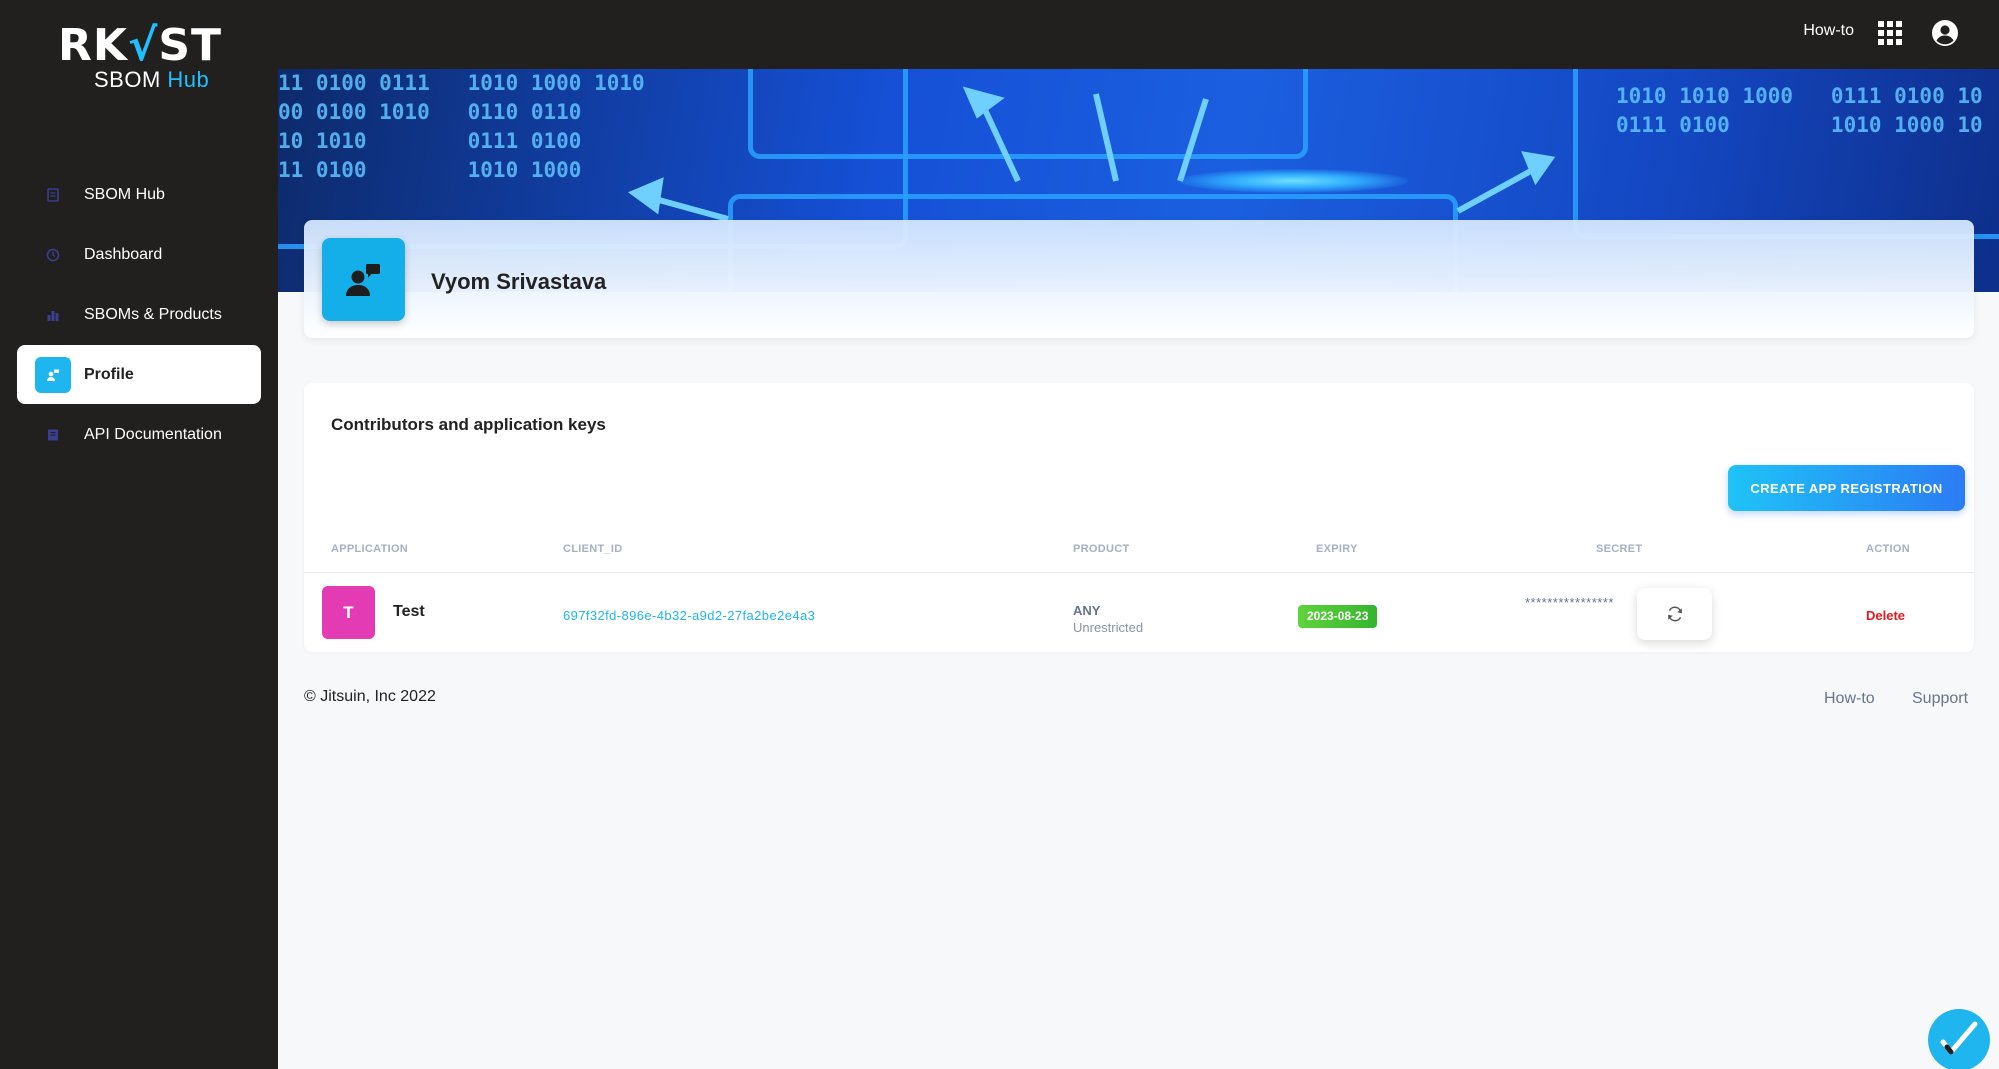  I want to click on delete-link: Delete, so click(1885, 615).